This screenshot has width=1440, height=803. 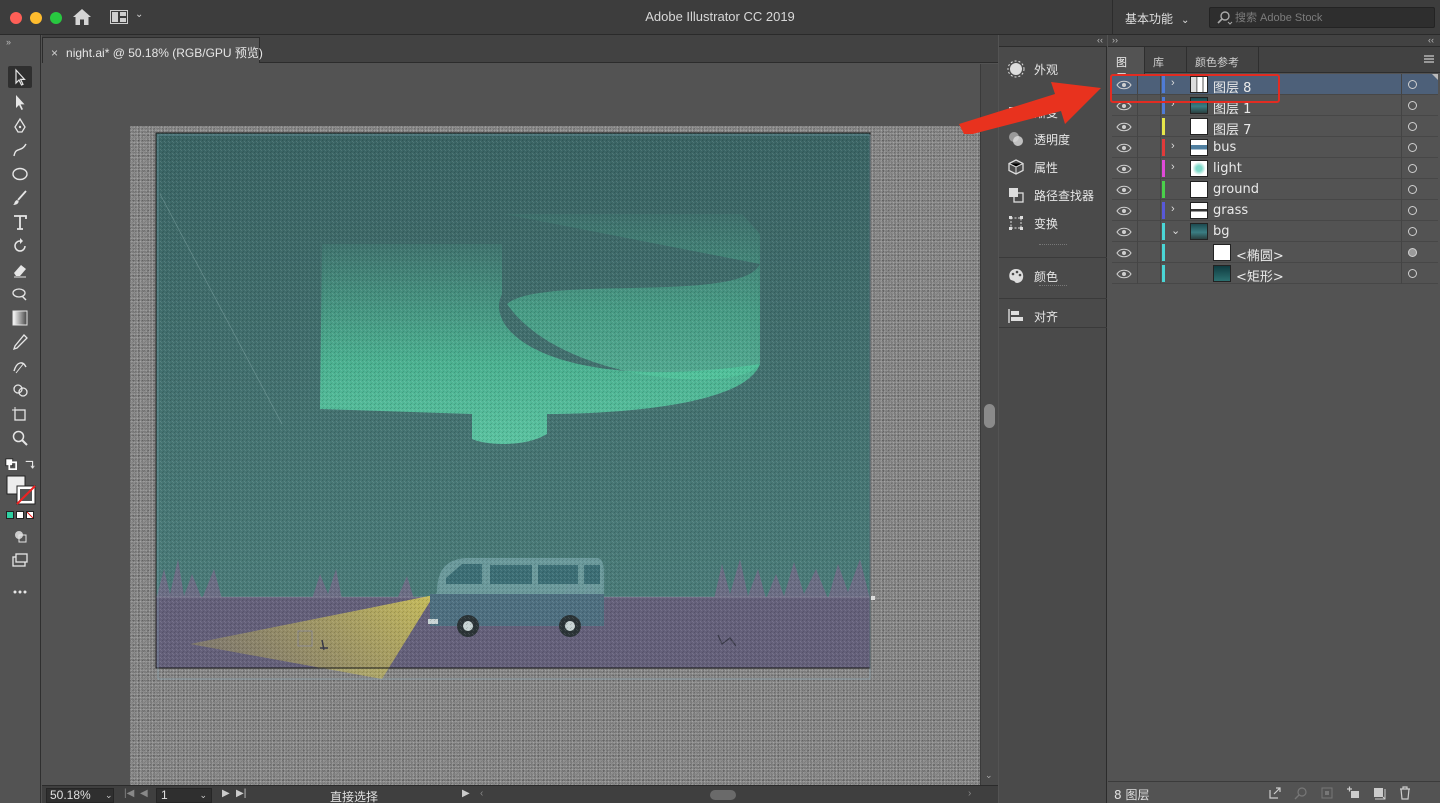 What do you see at coordinates (1275, 210) in the screenshot?
I see `layer-row: › grass` at bounding box center [1275, 210].